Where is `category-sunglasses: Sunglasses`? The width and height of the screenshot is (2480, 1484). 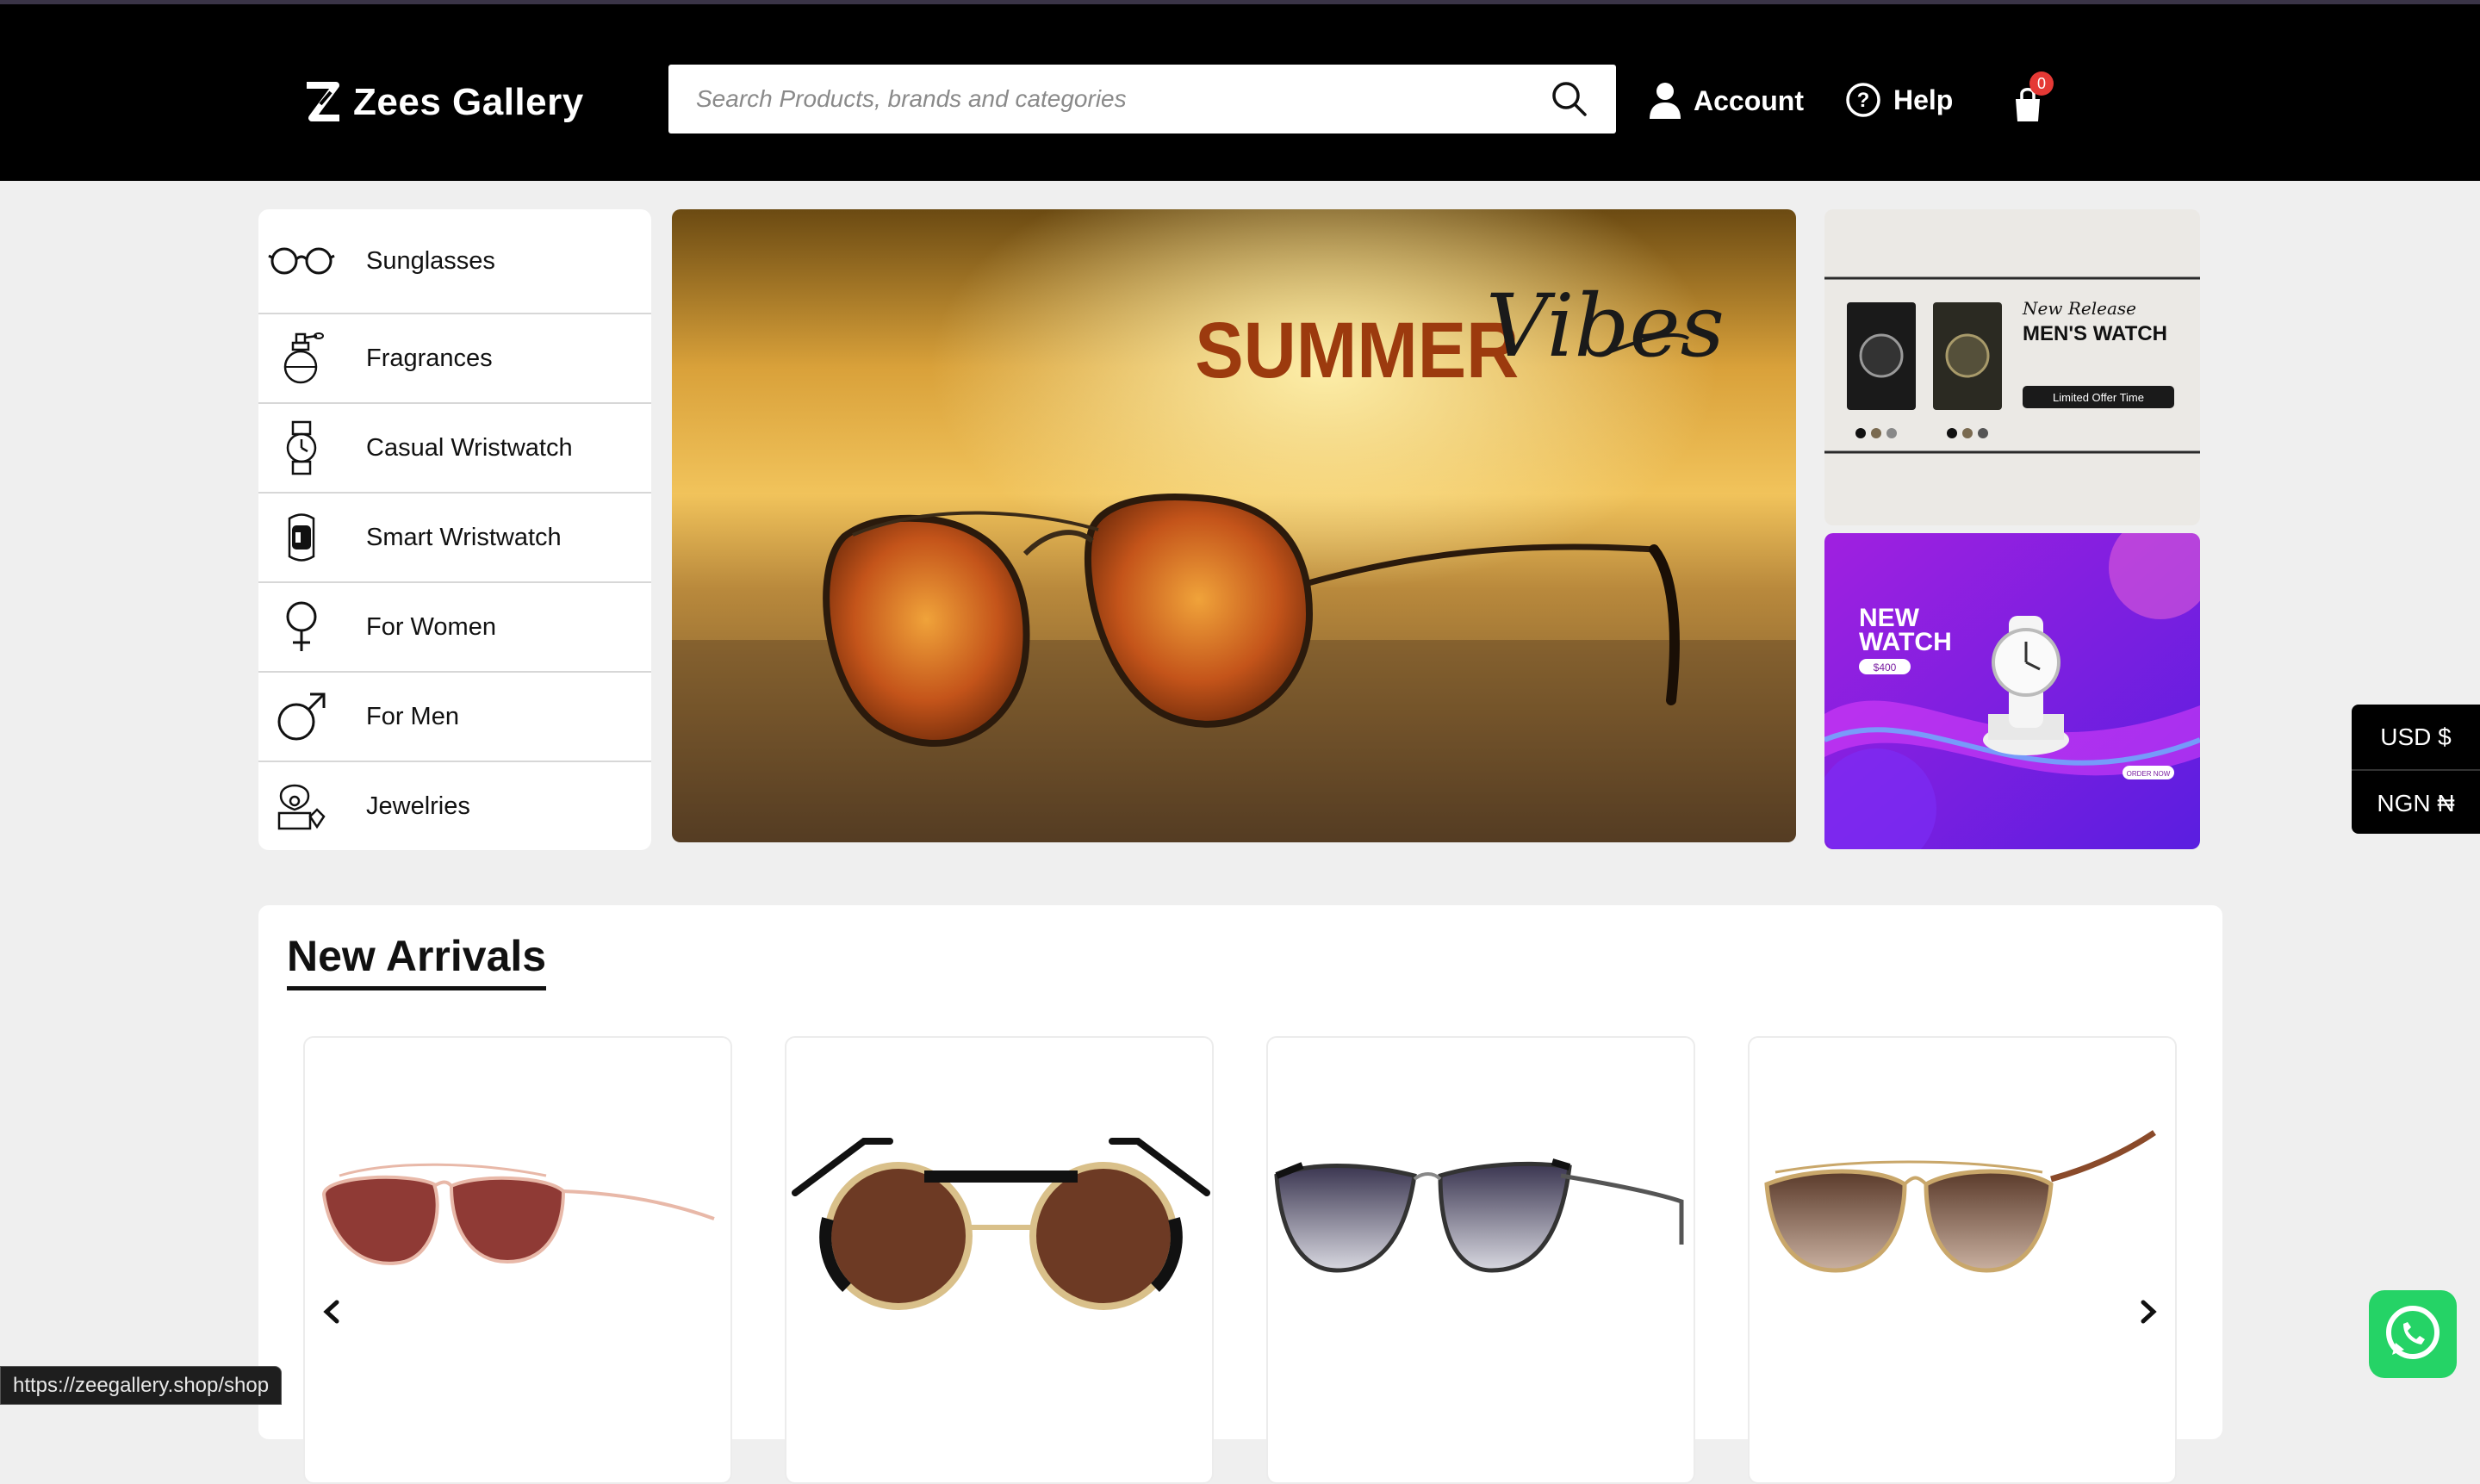 category-sunglasses: Sunglasses is located at coordinates (454, 261).